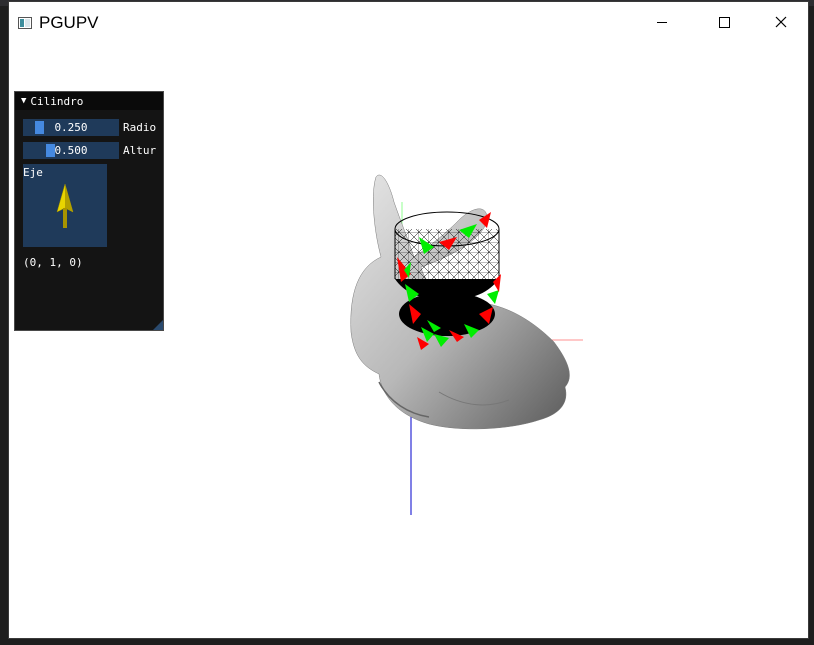 The width and height of the screenshot is (814, 645). I want to click on eje-label: Eje, so click(33, 172).